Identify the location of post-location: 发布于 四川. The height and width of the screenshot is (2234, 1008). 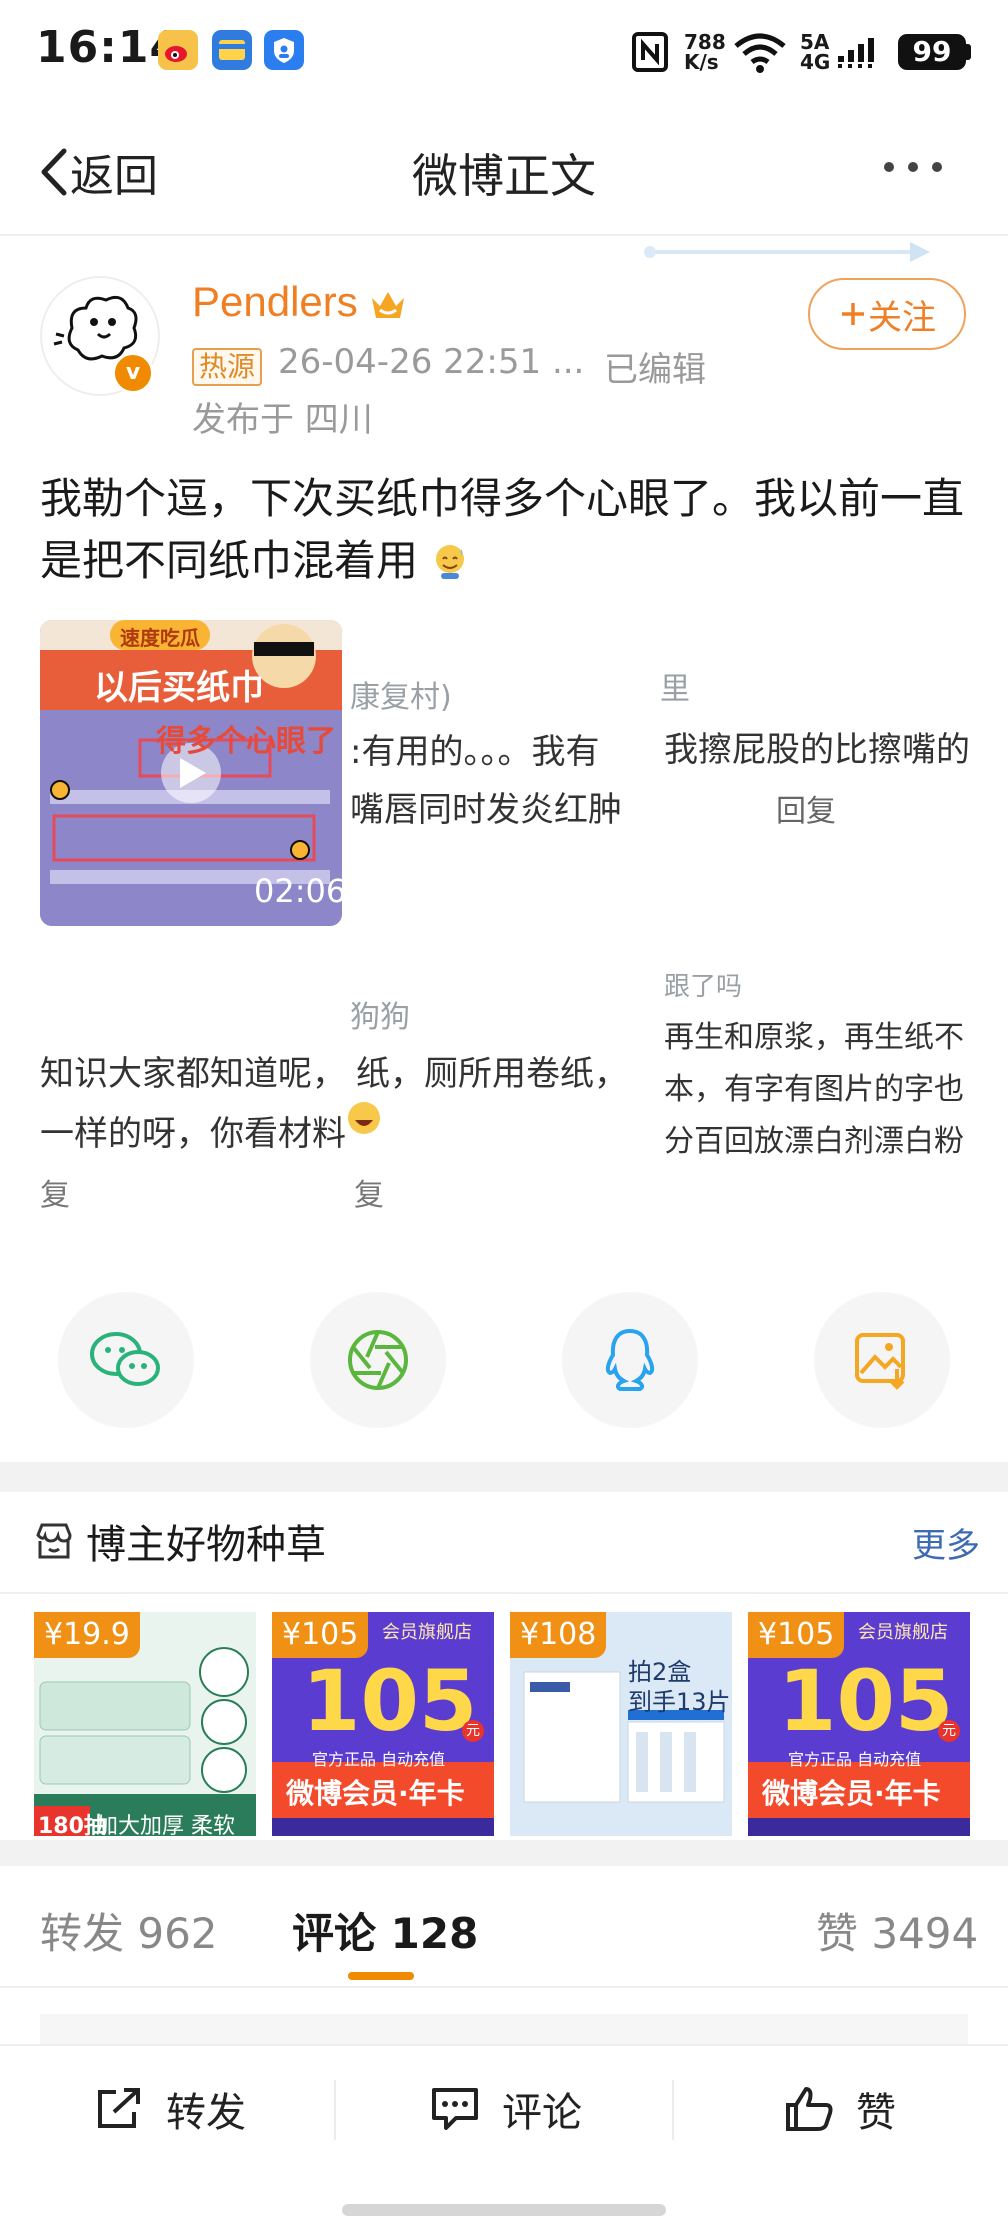
(282, 420).